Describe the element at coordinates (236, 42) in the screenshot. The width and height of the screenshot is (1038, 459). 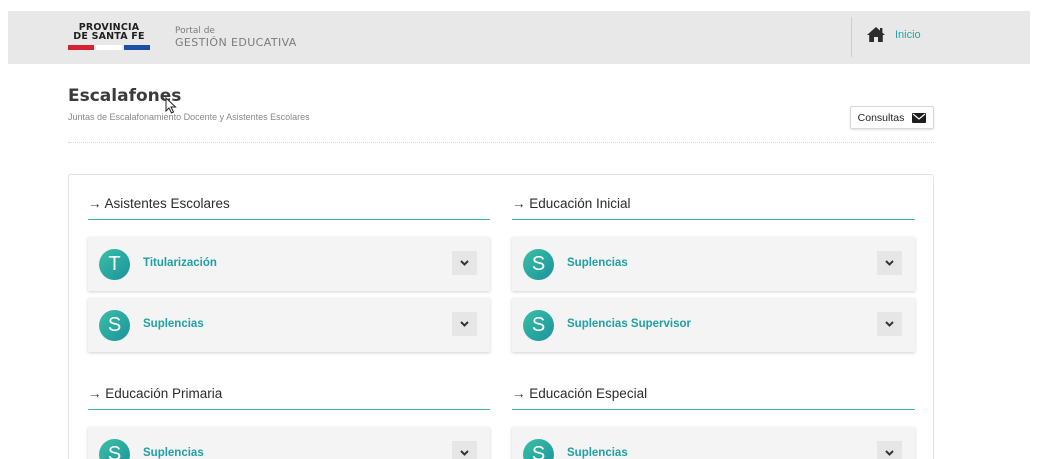
I see `portal-line-2: GESTIÓN EDUCATIVA` at that location.